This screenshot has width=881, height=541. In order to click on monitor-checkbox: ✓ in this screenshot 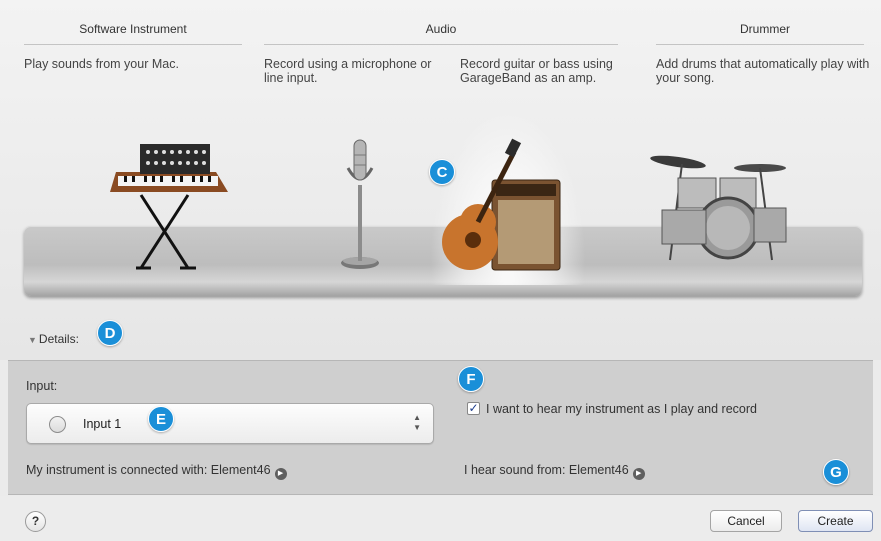, I will do `click(473, 408)`.